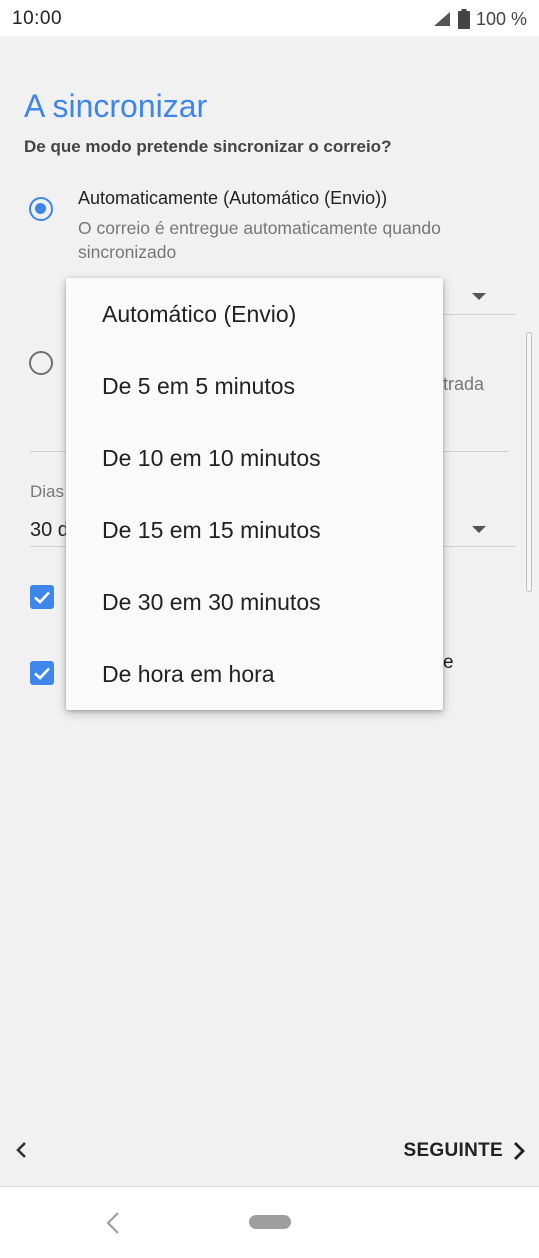 The image size is (539, 1258). Describe the element at coordinates (254, 314) in the screenshot. I see `menu-item-automatic-push: Automático (Envio)` at that location.